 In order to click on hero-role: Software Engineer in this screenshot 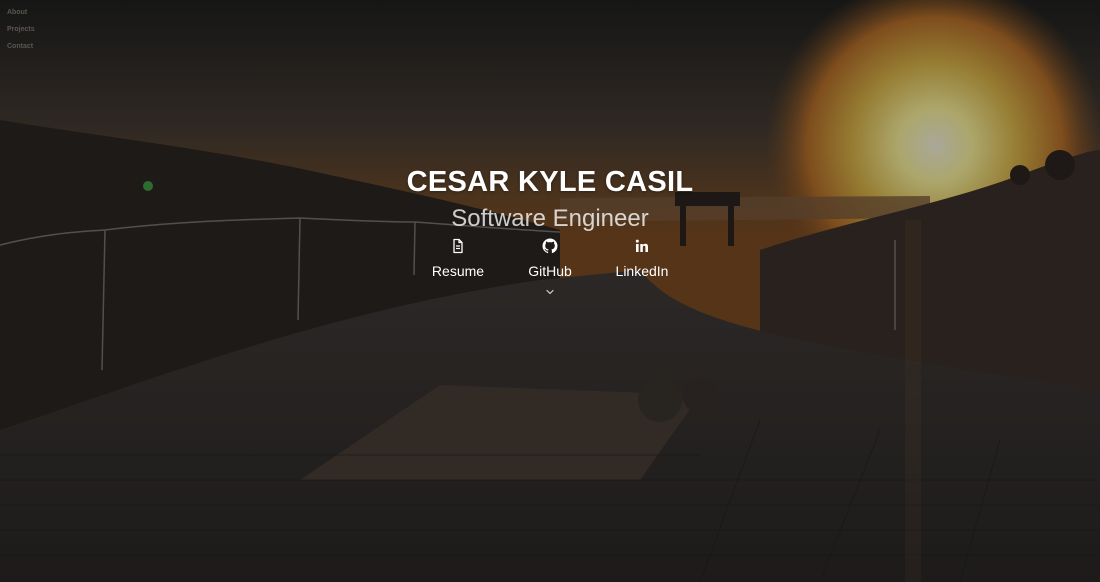, I will do `click(550, 218)`.